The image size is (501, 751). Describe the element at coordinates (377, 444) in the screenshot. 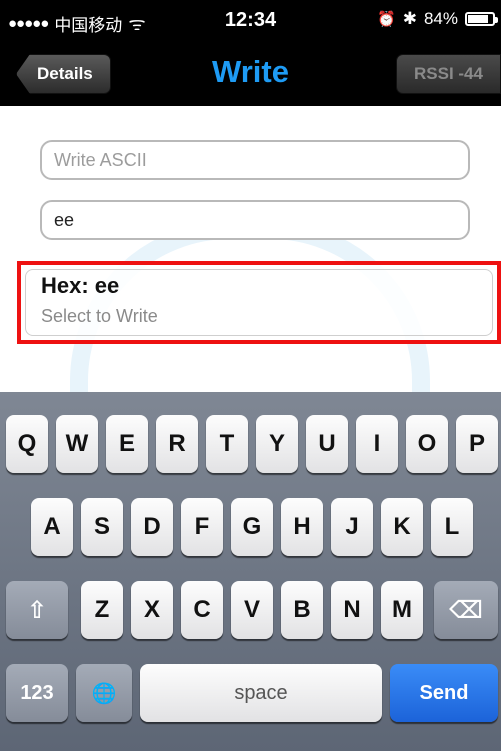

I see `key-i: I` at that location.